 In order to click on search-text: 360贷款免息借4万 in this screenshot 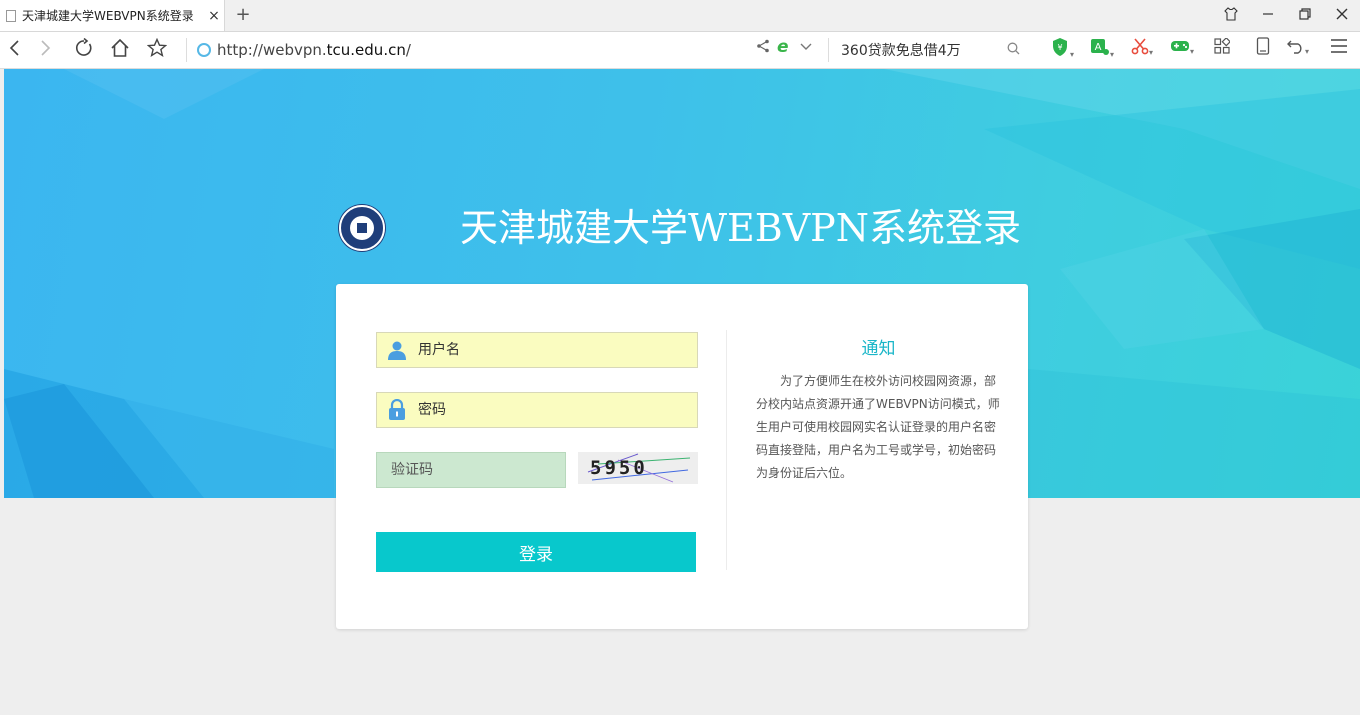, I will do `click(924, 50)`.